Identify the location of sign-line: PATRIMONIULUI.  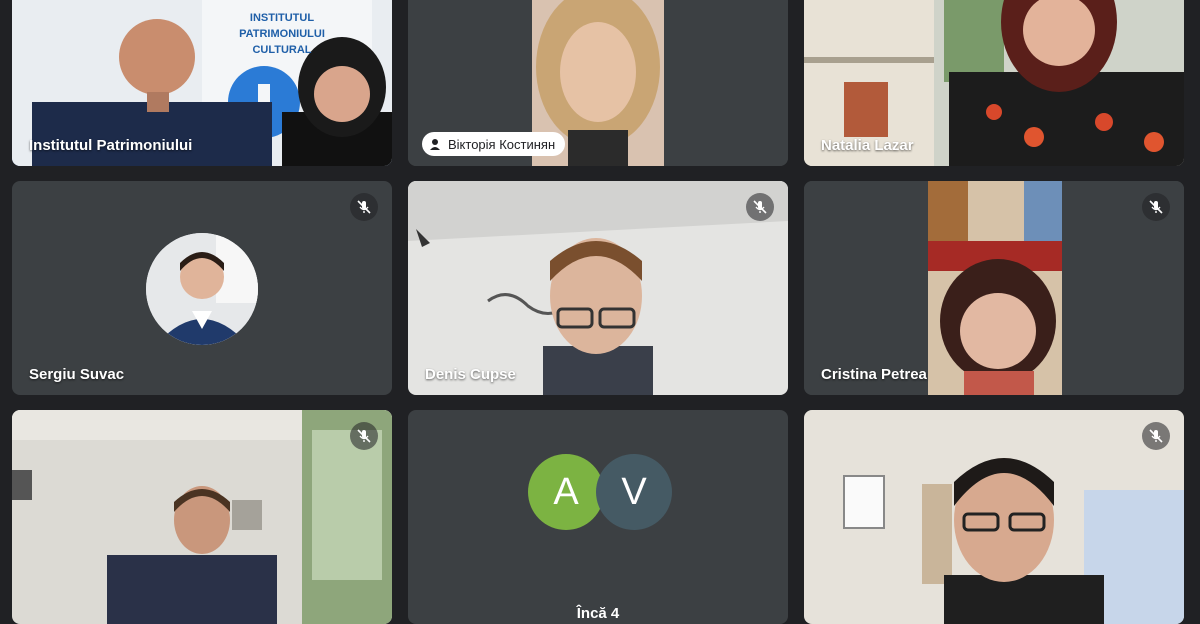
(282, 34).